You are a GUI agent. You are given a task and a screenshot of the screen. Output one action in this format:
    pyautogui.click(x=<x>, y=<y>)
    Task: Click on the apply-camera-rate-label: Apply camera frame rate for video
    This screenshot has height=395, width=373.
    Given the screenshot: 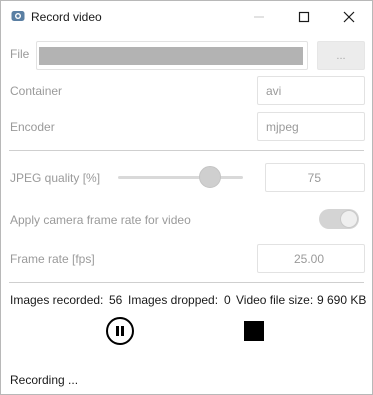 What is the action you would take?
    pyautogui.click(x=100, y=220)
    